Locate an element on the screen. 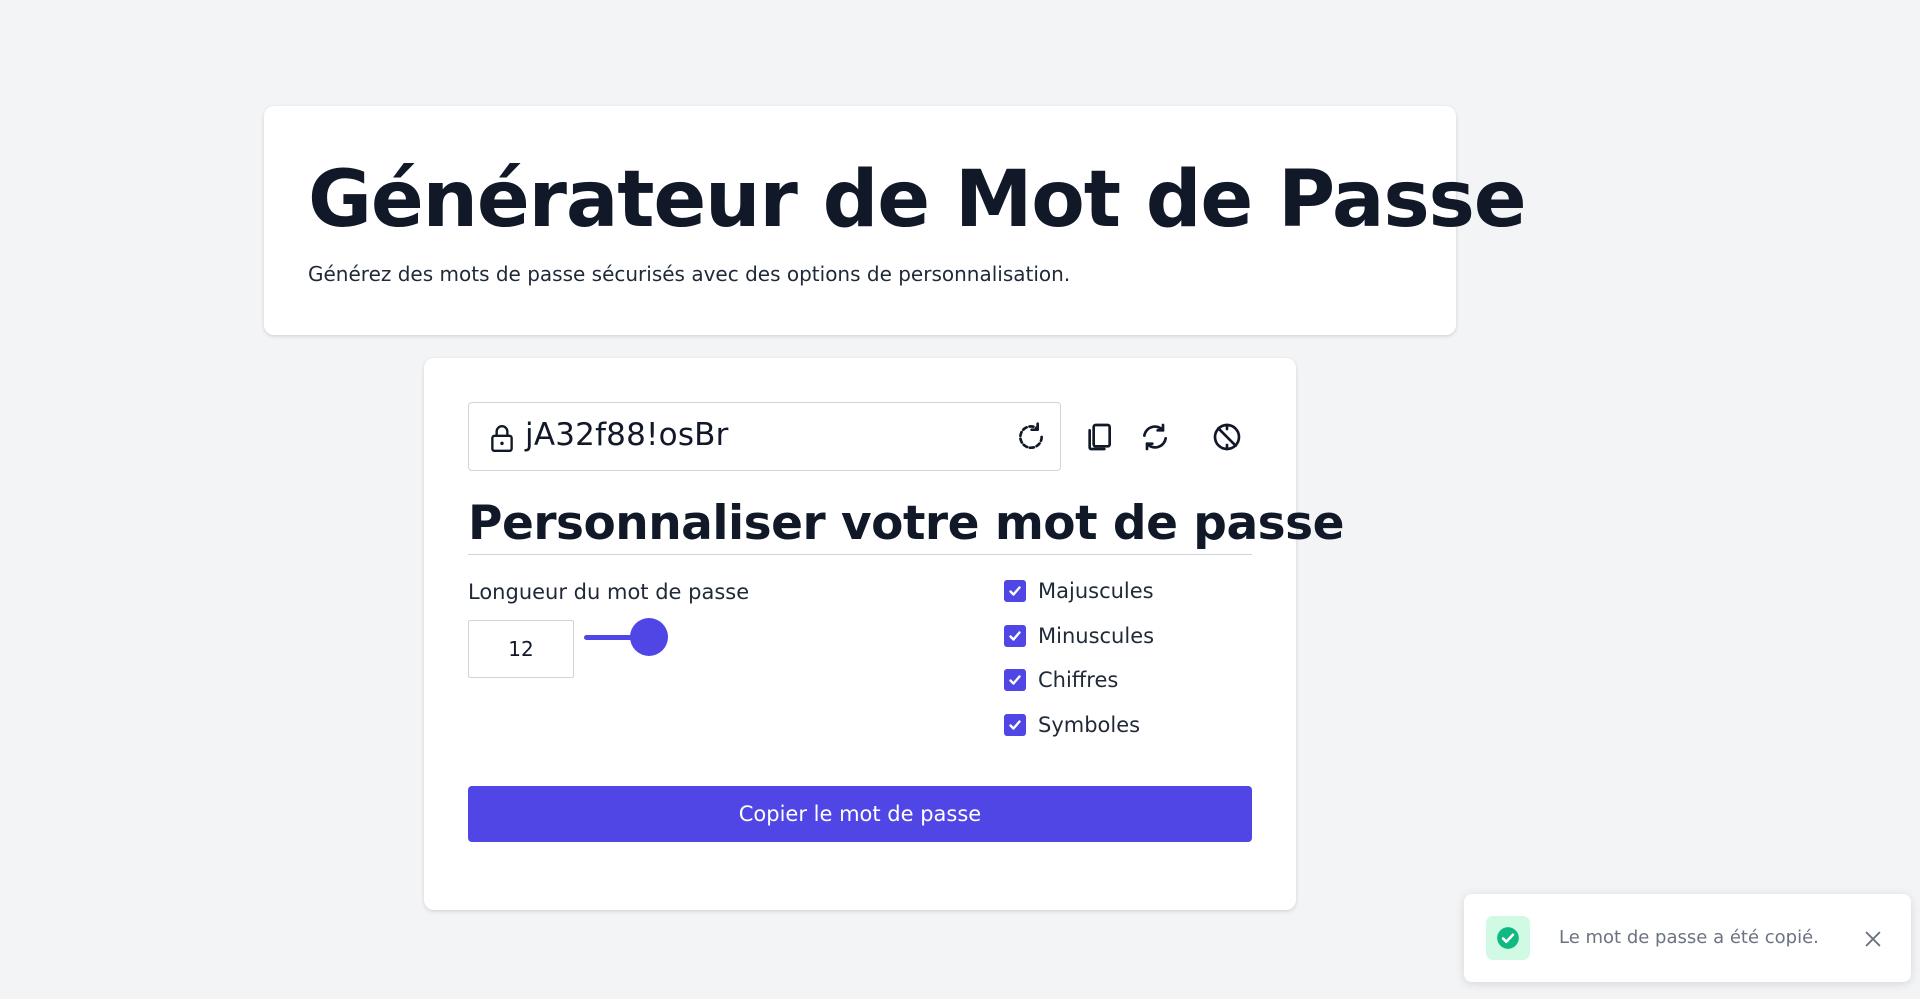 This screenshot has width=1920, height=999. option-uppercase: Majuscules is located at coordinates (1079, 591).